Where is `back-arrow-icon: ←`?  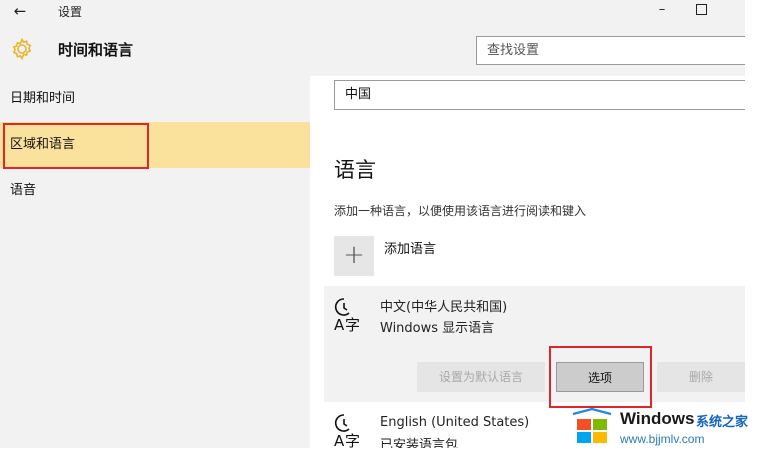
back-arrow-icon: ← is located at coordinates (20, 11).